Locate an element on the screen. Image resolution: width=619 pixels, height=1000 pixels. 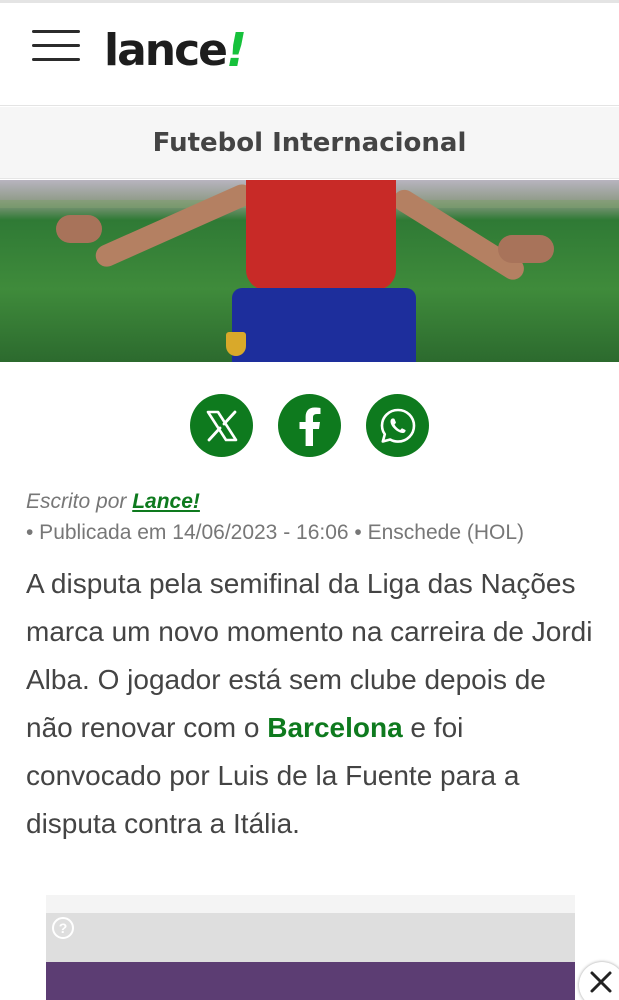
share-facebook-button is located at coordinates (309, 425).